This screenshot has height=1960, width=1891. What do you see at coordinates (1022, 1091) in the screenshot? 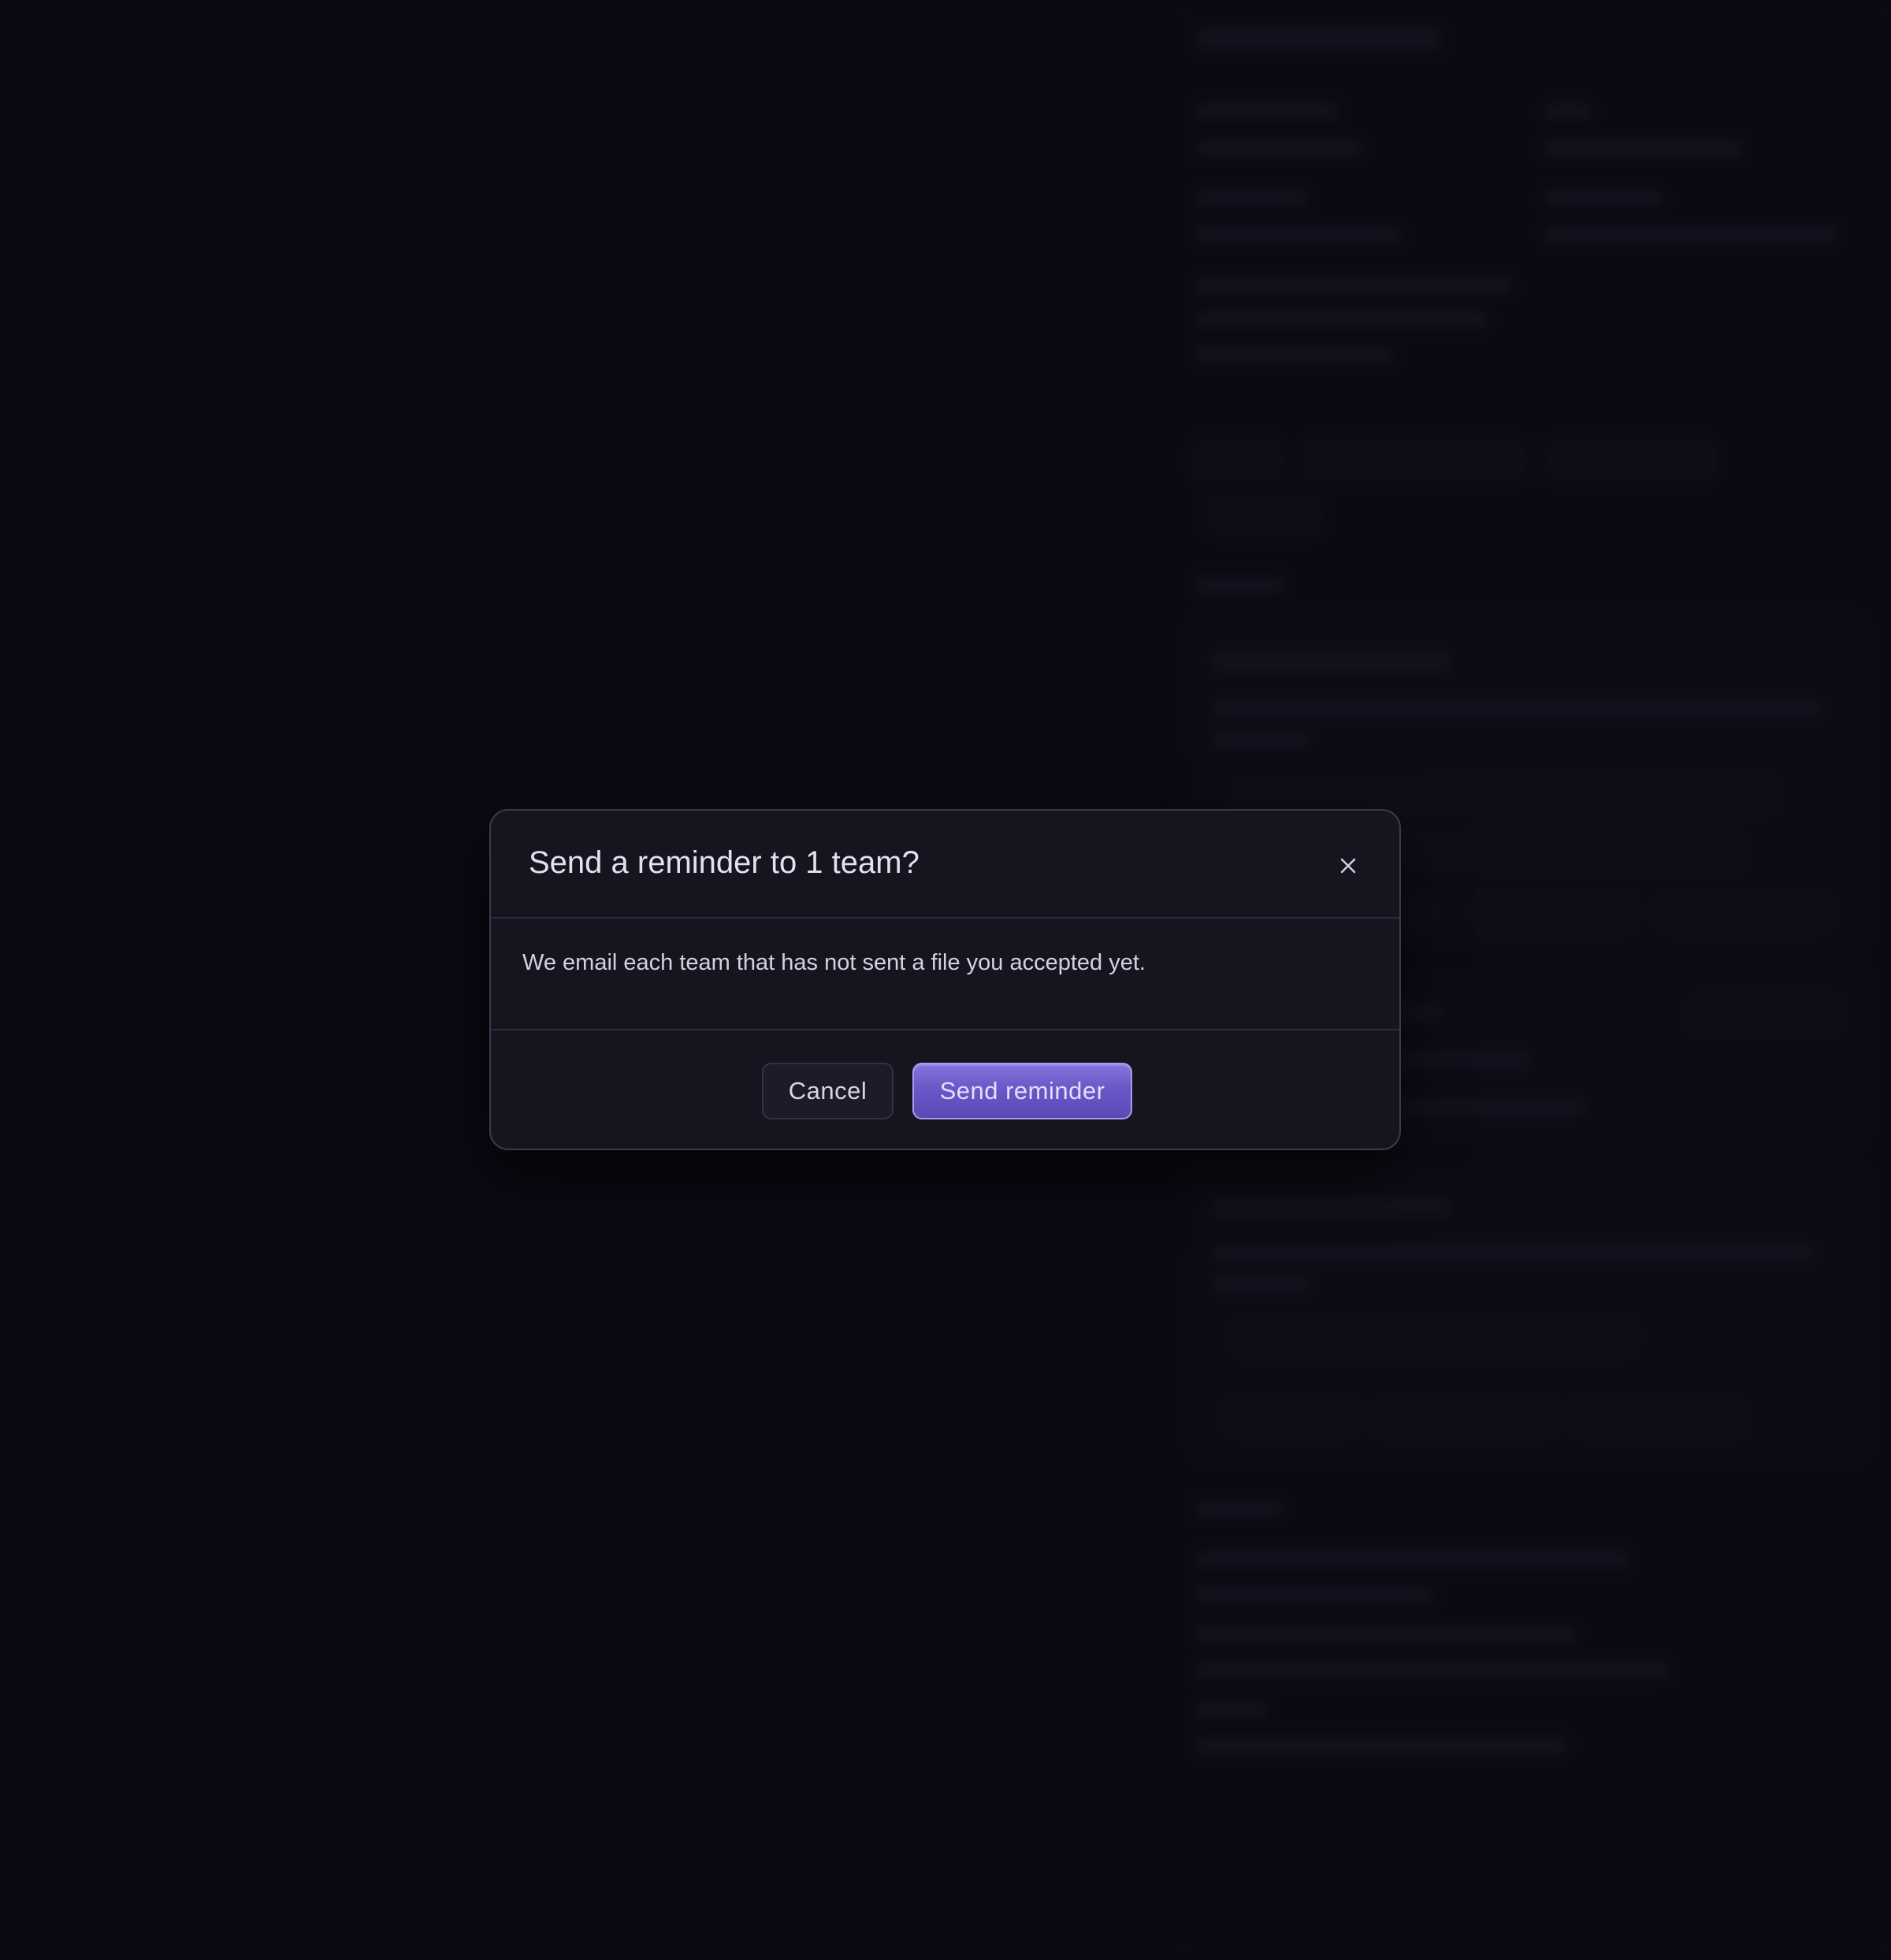
I see `send-reminder-button: Send reminder` at bounding box center [1022, 1091].